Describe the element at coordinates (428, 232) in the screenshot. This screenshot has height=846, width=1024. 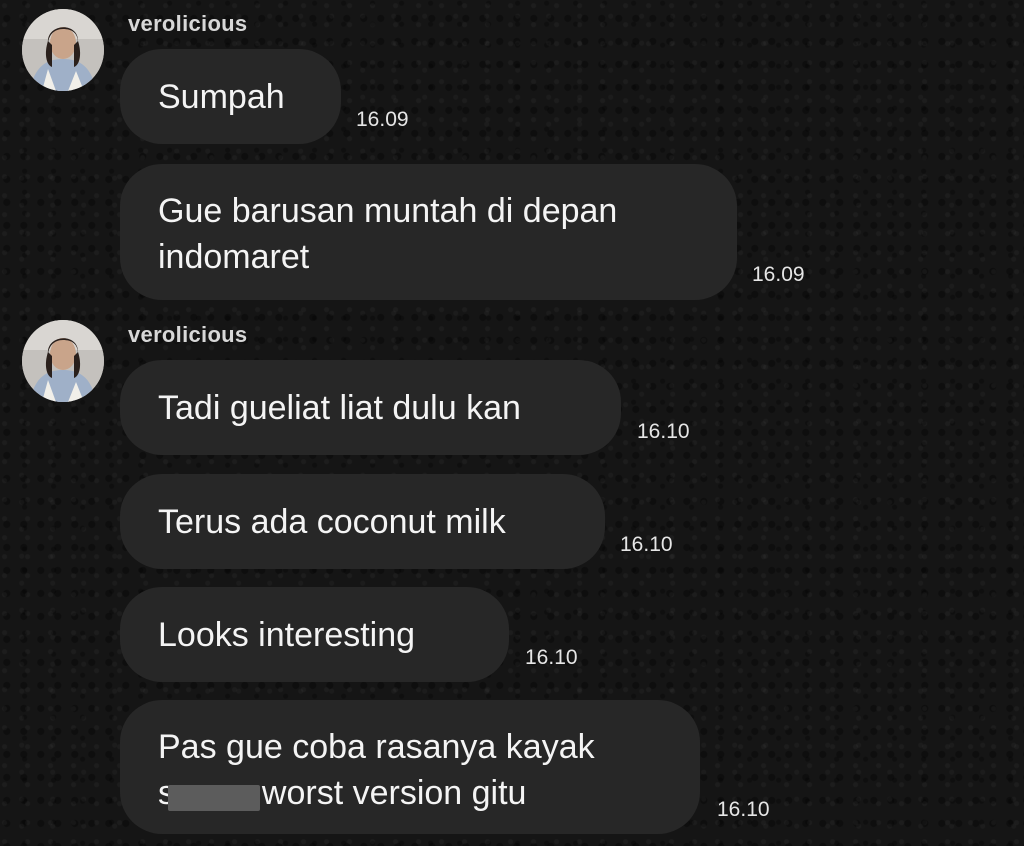
I see `message-bubble: Gue barusan muntah di depan indomaret` at that location.